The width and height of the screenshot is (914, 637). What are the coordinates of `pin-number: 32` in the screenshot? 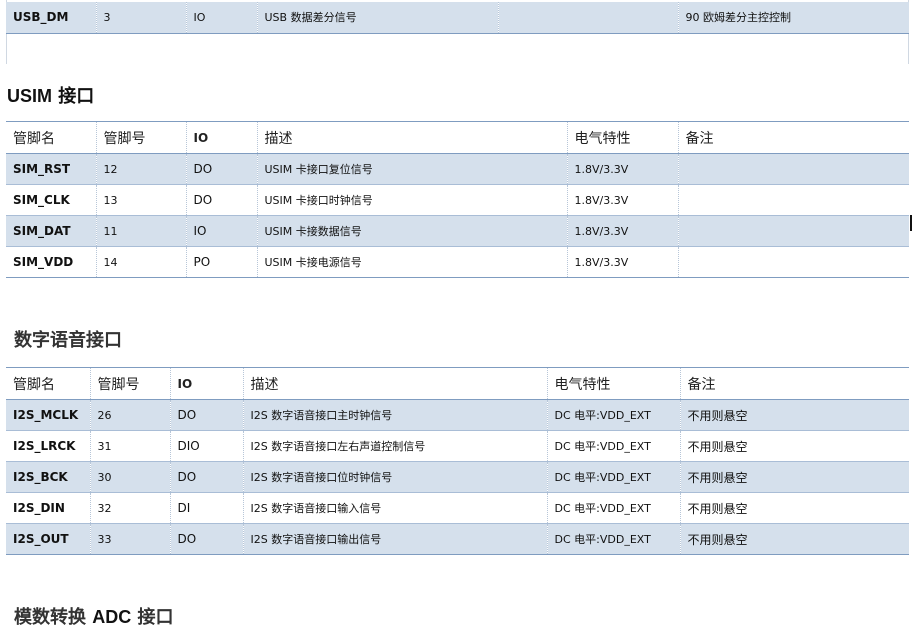 It's located at (129, 508).